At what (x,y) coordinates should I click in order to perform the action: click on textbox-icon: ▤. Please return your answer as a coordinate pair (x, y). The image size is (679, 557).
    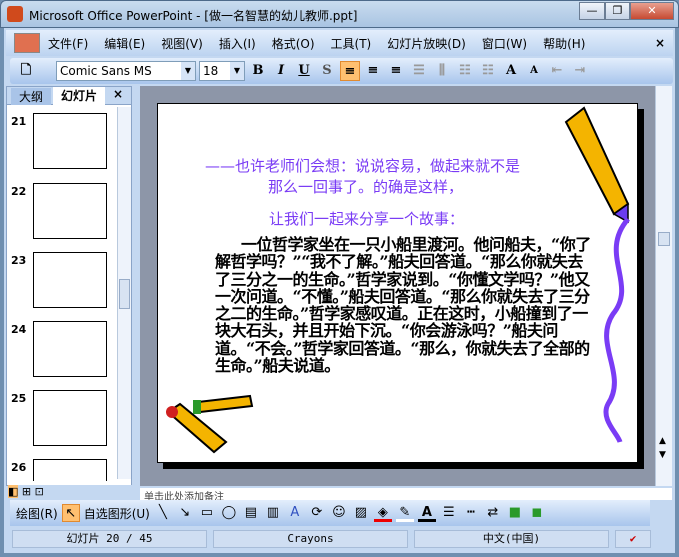
    Looking at the image, I should click on (251, 513).